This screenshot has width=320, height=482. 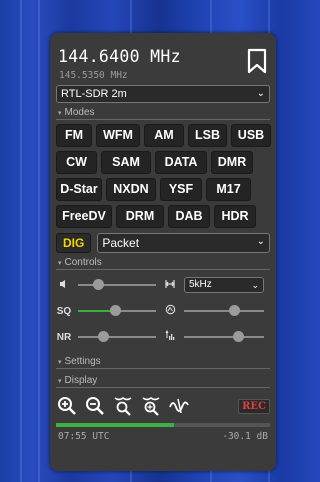 I want to click on control-row-2: SQ, so click(x=163, y=311).